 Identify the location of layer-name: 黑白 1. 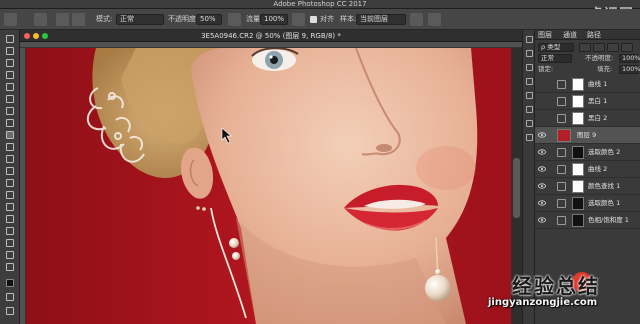
(598, 101).